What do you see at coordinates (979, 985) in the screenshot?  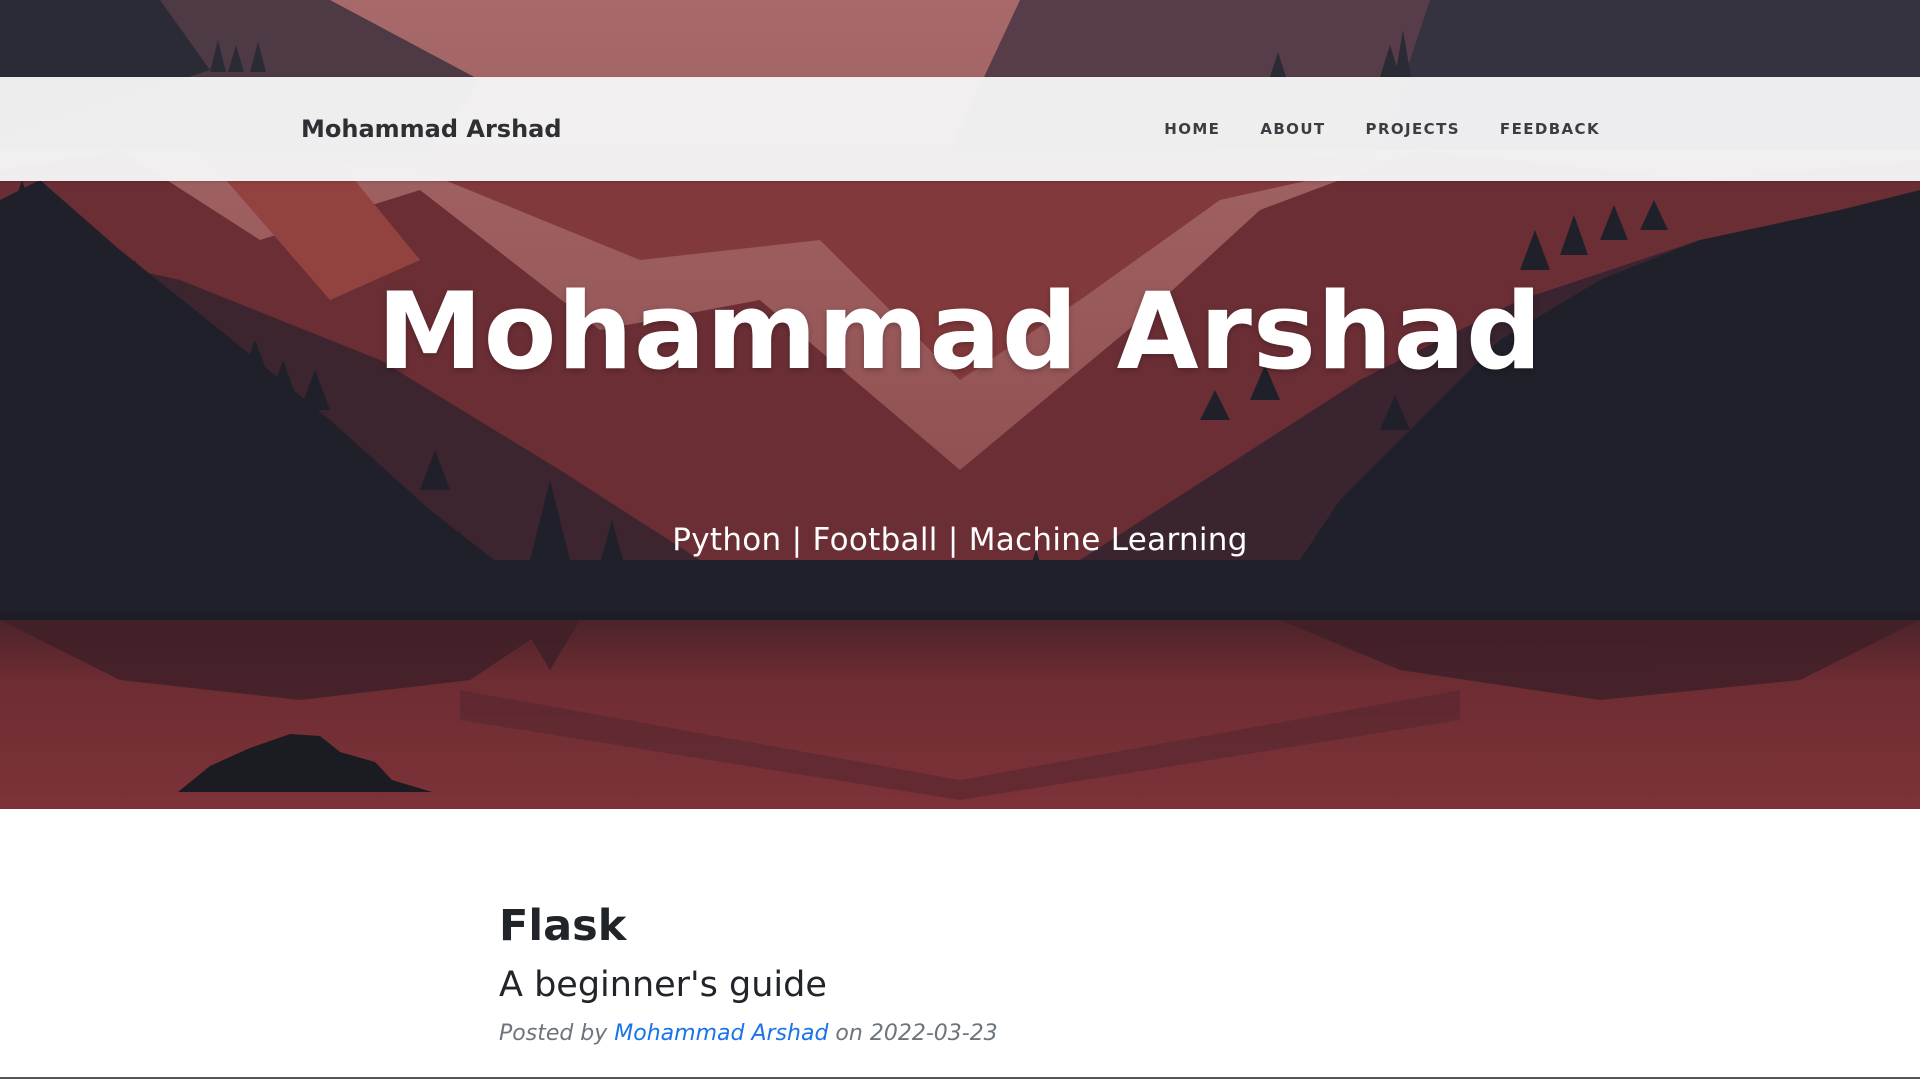 I see `post-subtitle: A beginner's guide` at bounding box center [979, 985].